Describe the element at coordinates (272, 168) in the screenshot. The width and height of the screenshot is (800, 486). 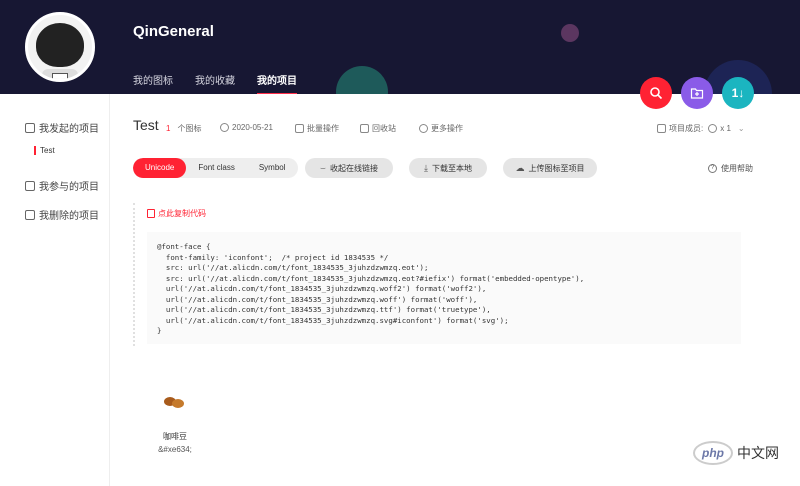
I see `tab-symbol: Symbol` at that location.